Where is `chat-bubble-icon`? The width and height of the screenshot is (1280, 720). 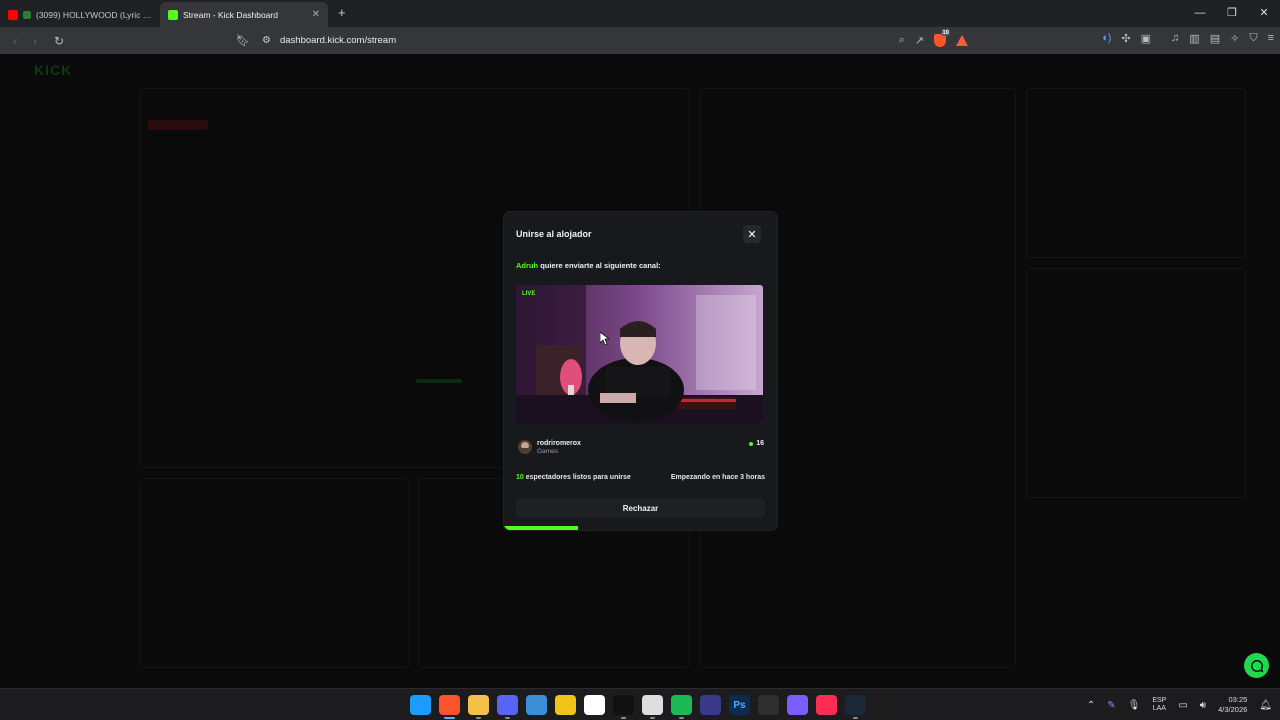 chat-bubble-icon is located at coordinates (1256, 665).